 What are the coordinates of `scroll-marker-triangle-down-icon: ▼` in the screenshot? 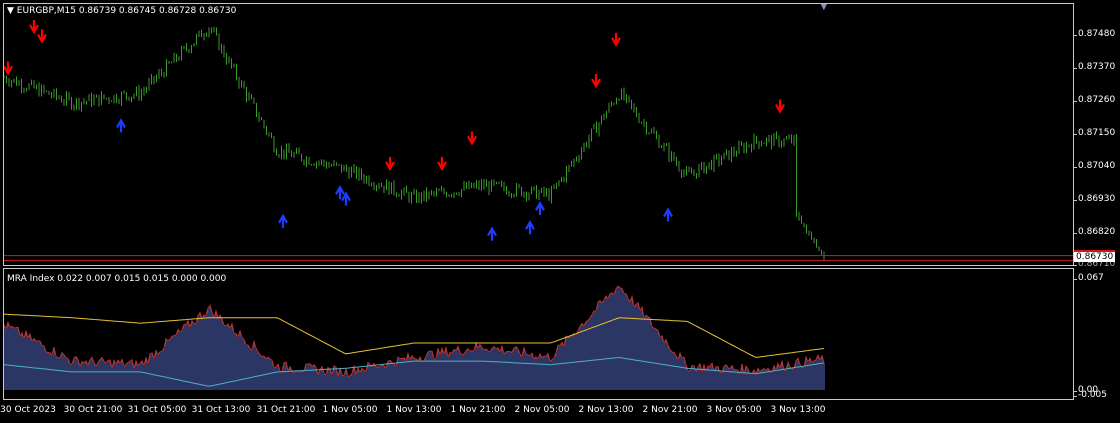 It's located at (824, 8).